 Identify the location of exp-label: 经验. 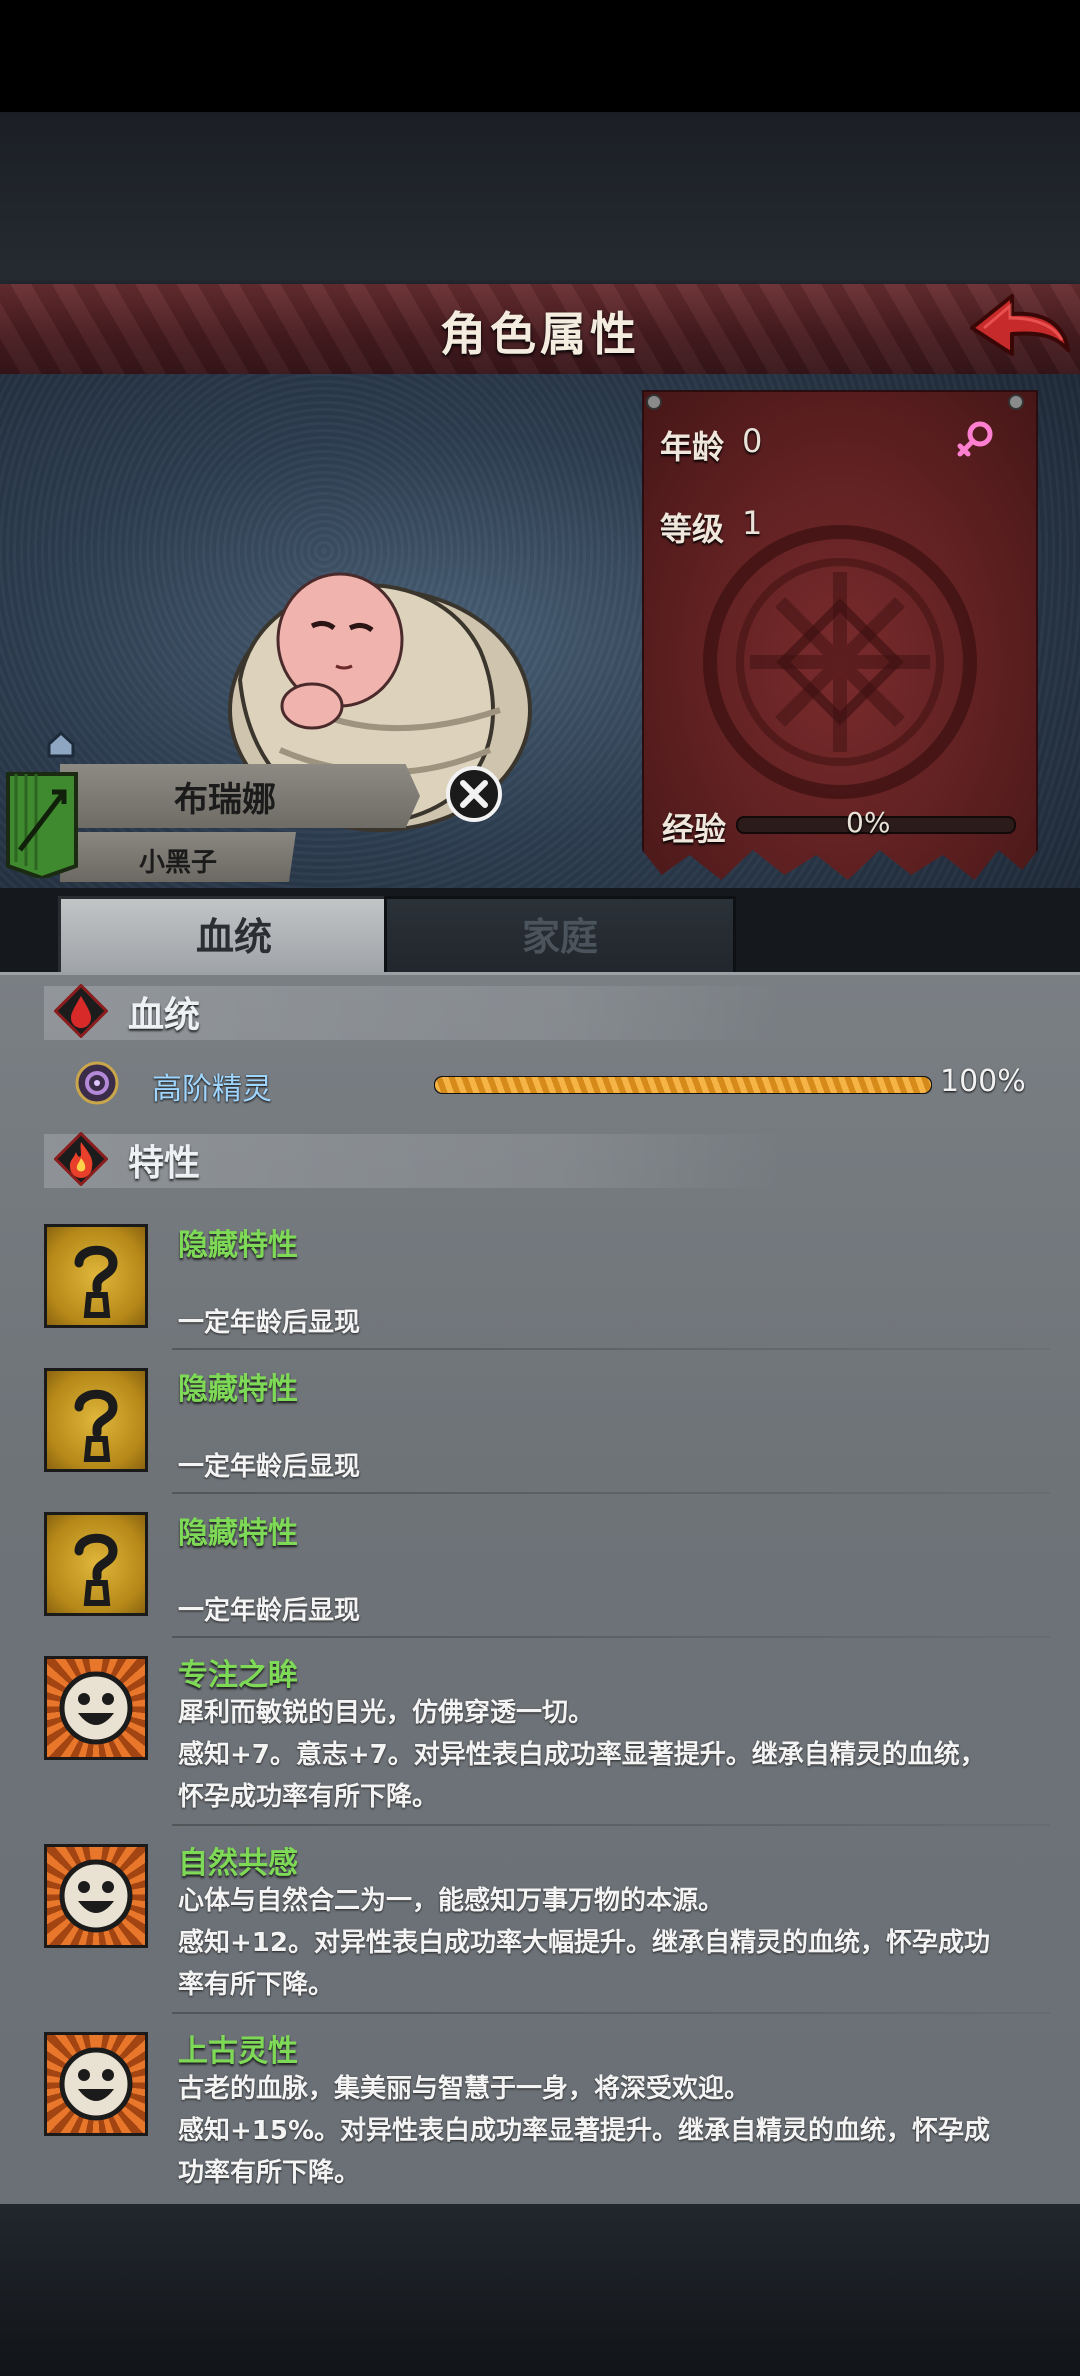
(694, 829).